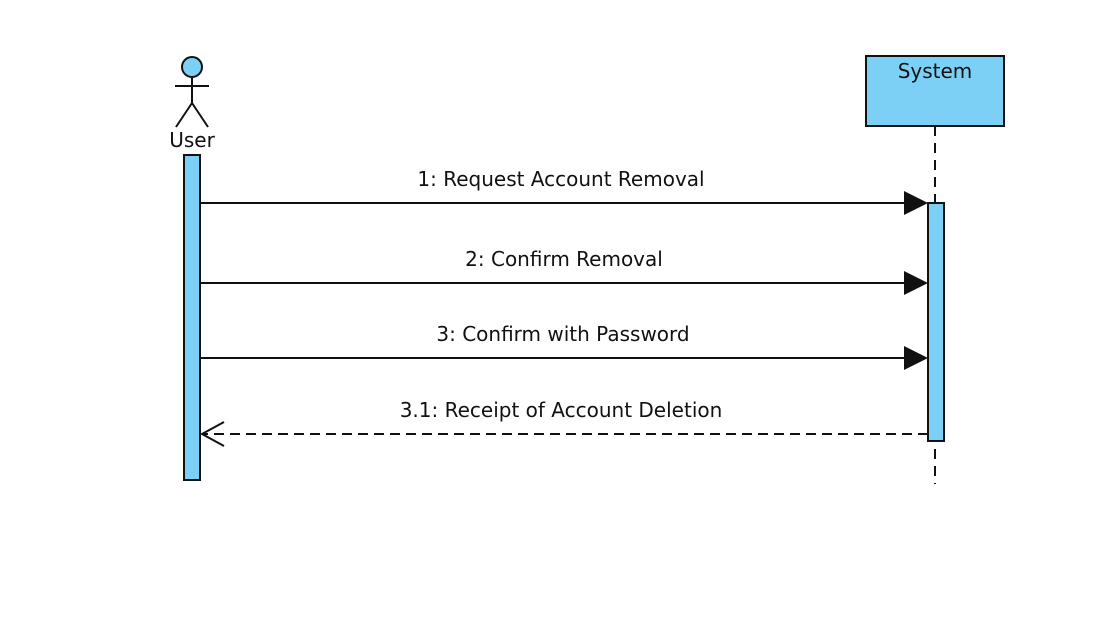 This screenshot has height=636, width=1098. I want to click on message-2-arrowhead, so click(916, 283).